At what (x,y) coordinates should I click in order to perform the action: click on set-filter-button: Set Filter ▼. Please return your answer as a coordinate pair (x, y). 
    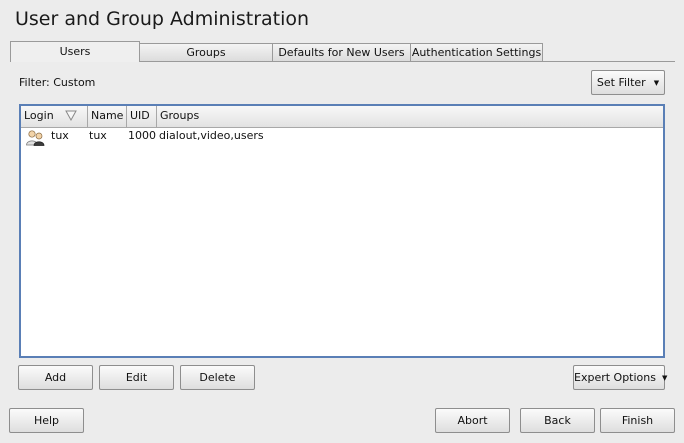
    Looking at the image, I should click on (628, 82).